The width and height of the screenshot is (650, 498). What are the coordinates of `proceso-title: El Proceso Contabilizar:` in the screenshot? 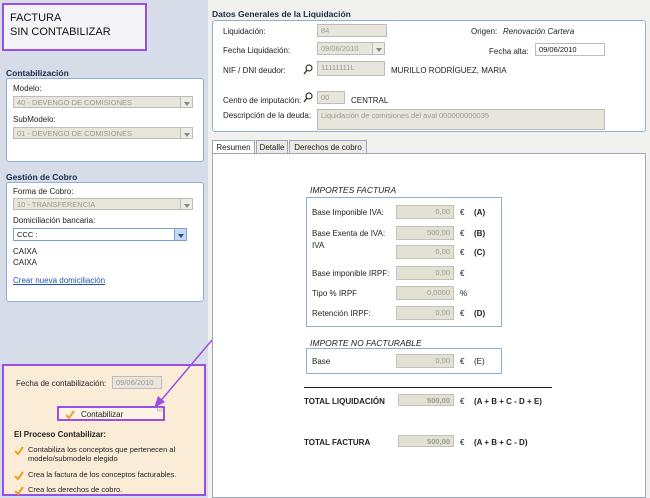 It's located at (60, 434).